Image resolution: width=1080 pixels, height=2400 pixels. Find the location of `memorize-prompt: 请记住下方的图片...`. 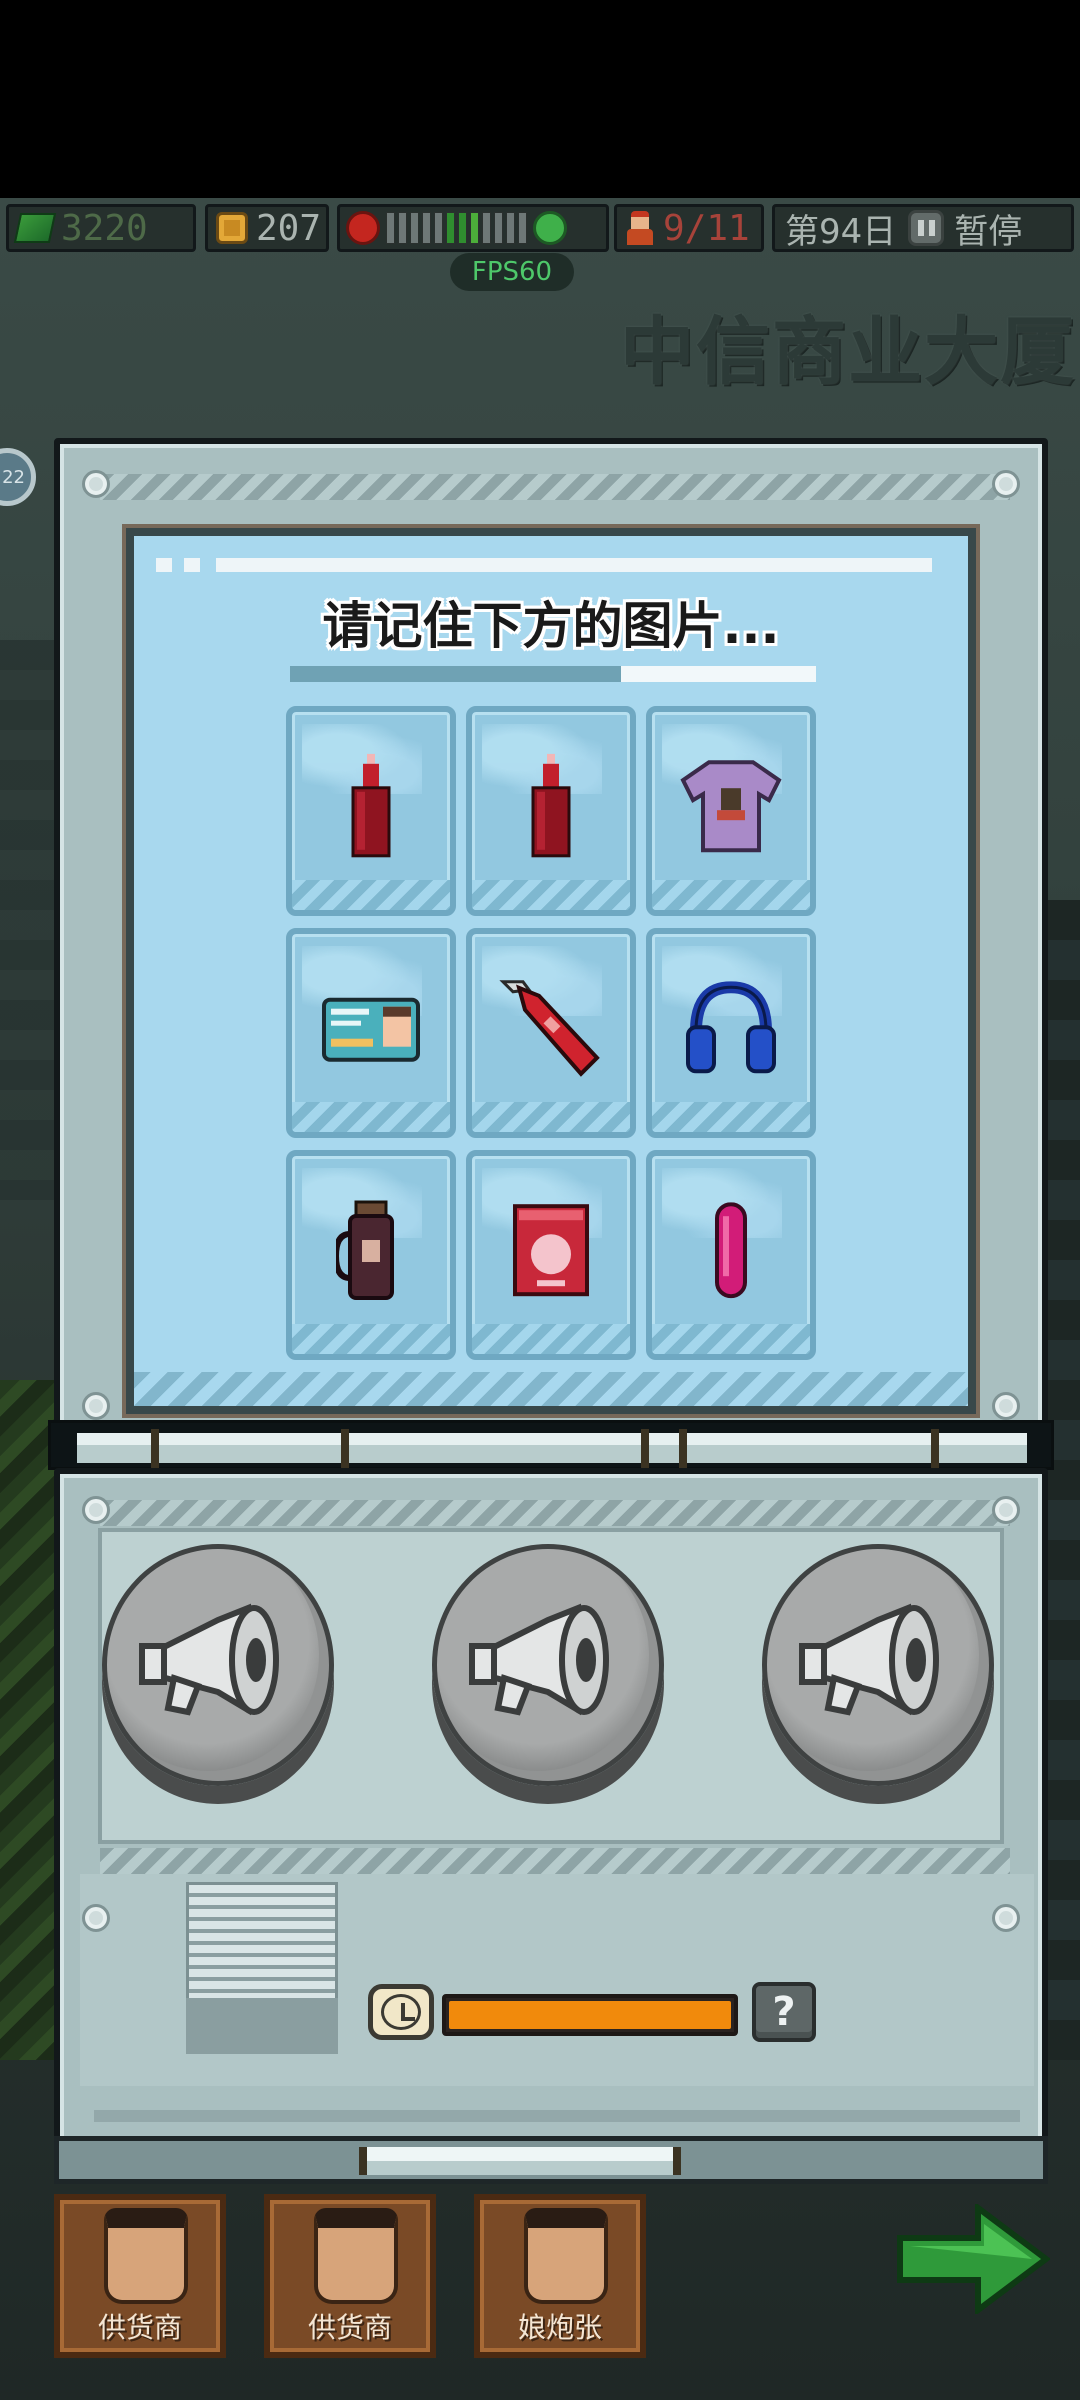

memorize-prompt: 请记住下方的图片... is located at coordinates (551, 626).